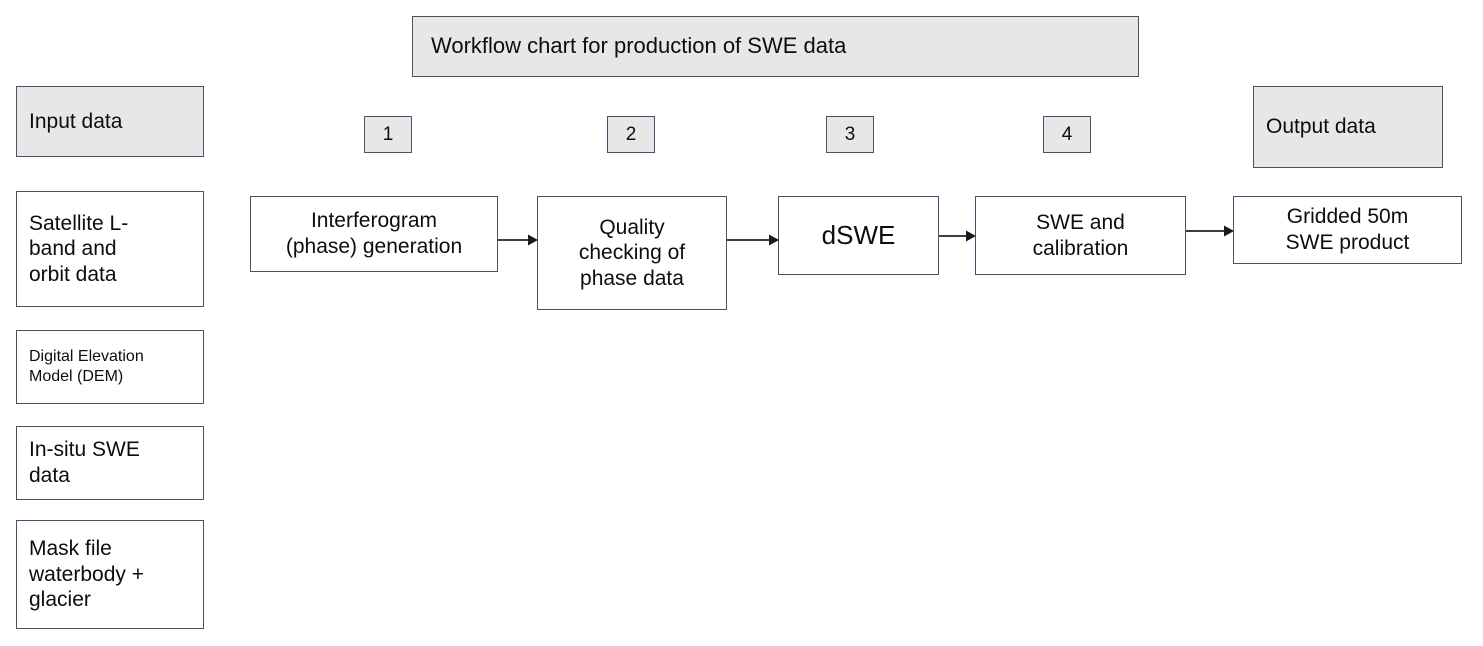  I want to click on process-box-1-line2: (phase) generation, so click(374, 246).